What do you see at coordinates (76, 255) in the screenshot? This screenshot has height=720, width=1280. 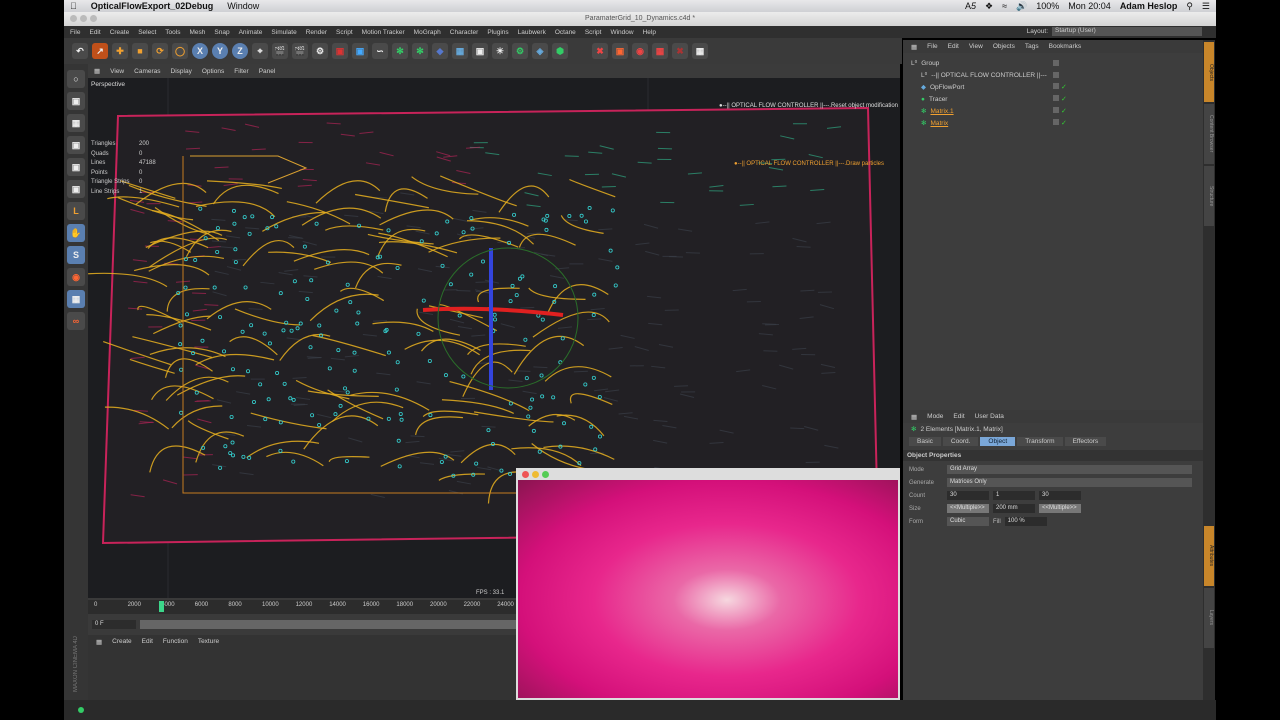 I see `snap-icon: S` at bounding box center [76, 255].